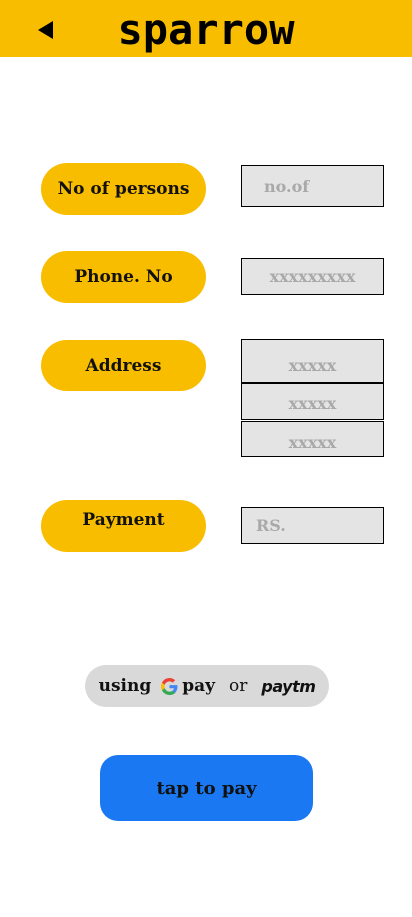  I want to click on app-header: sparrow, so click(206, 28).